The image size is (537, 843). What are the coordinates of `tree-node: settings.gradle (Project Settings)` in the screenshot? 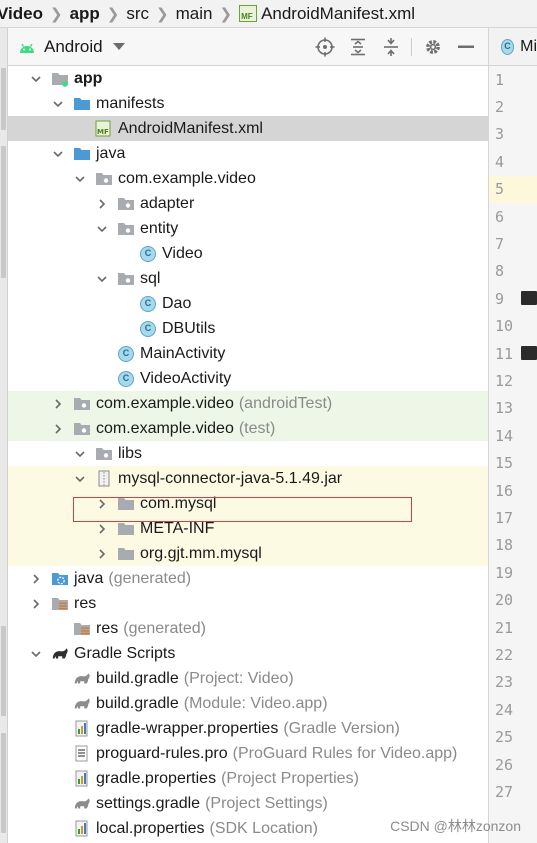 It's located at (248, 803).